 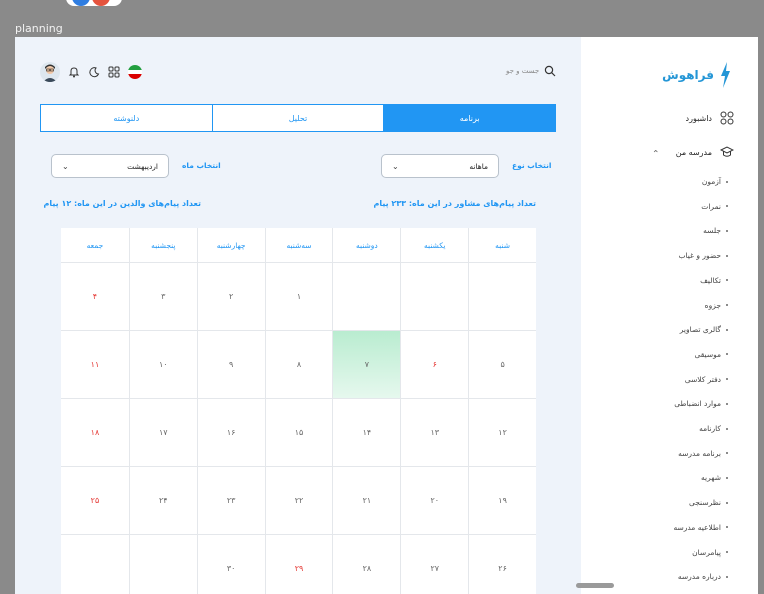 I want to click on calendar-day-cell: ۴, so click(x=95, y=296).